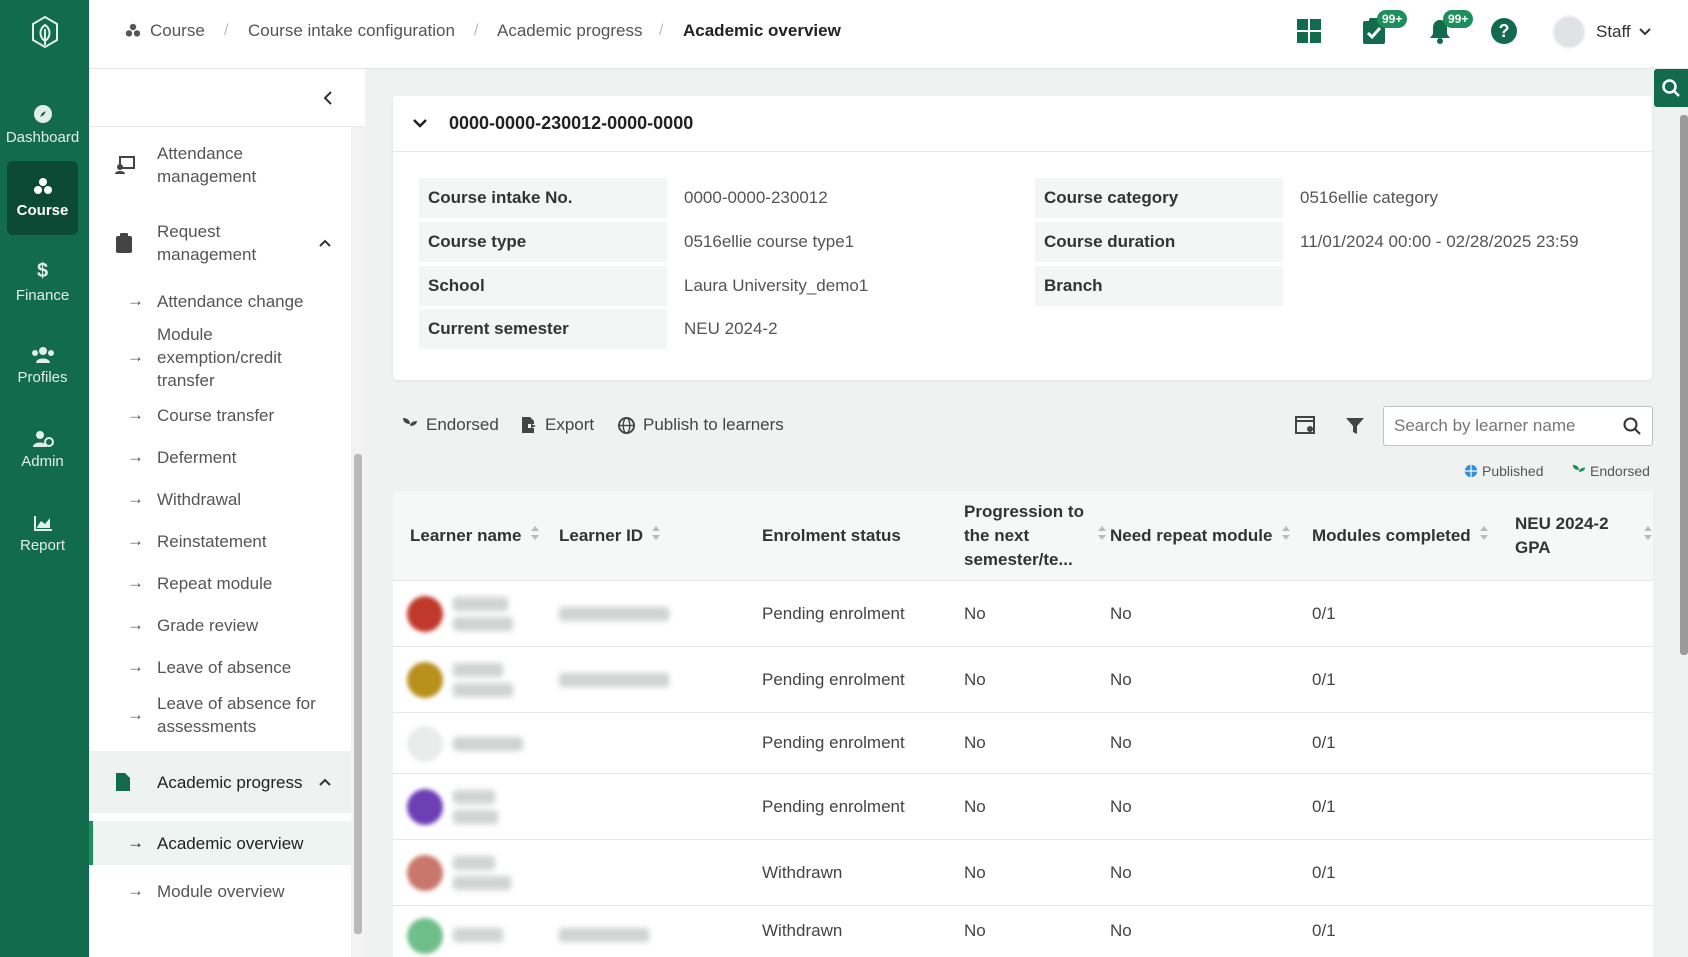 The image size is (1688, 957). What do you see at coordinates (215, 583) in the screenshot?
I see `sidenav-label: Repeat module` at bounding box center [215, 583].